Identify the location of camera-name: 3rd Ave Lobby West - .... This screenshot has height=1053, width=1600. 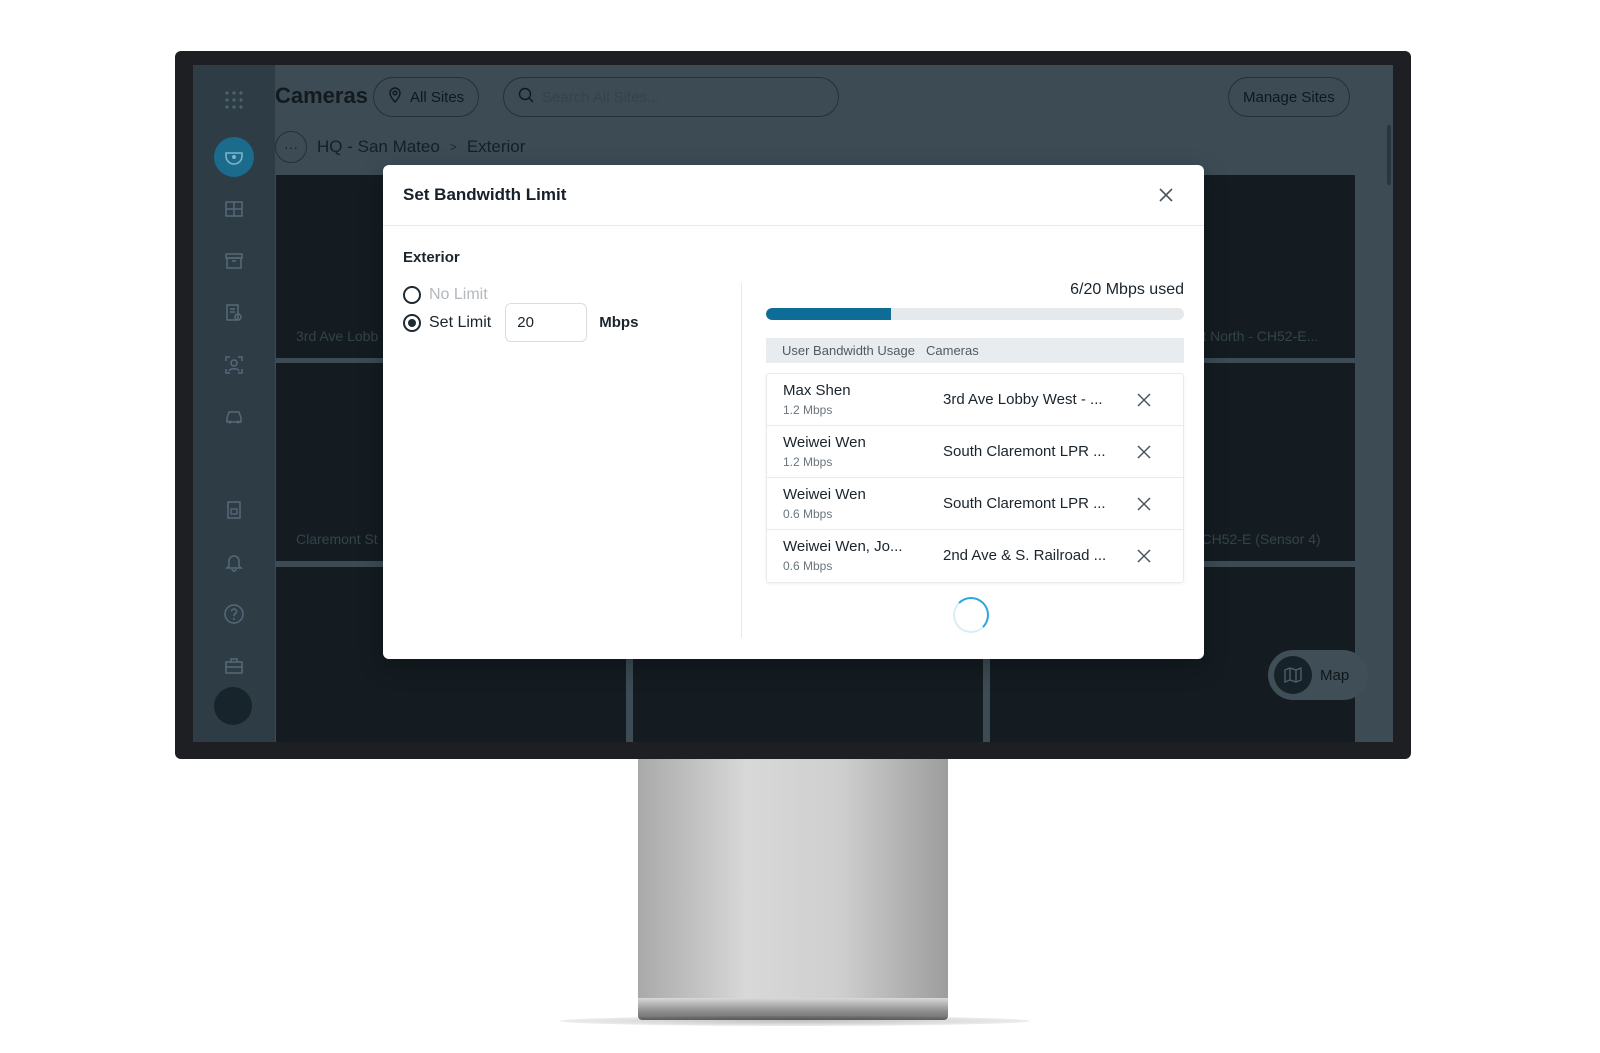
(1023, 399).